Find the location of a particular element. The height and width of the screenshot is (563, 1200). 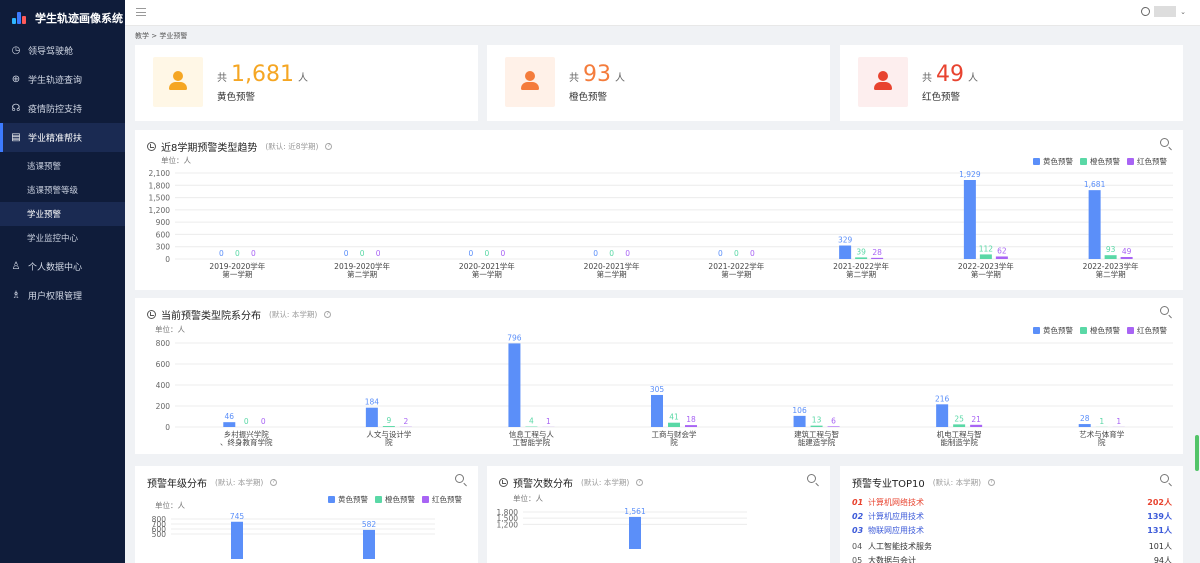

stat-card-red: 共 49 人 红色预警 is located at coordinates (1011, 83).